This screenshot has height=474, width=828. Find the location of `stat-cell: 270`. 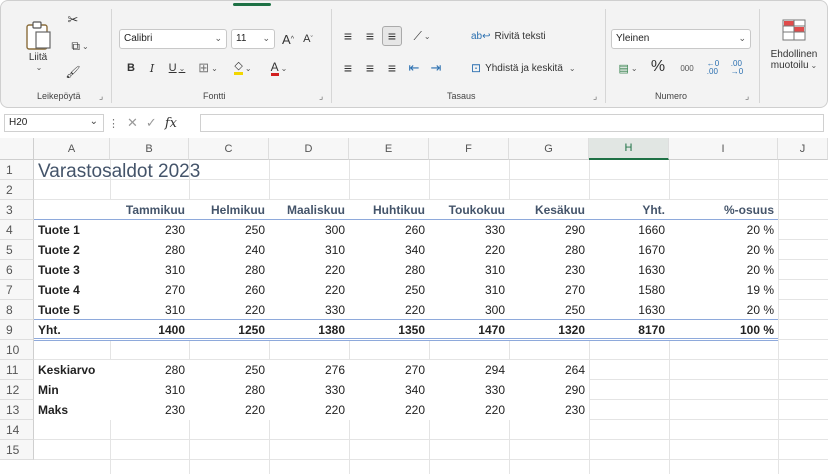

stat-cell: 270 is located at coordinates (389, 370).